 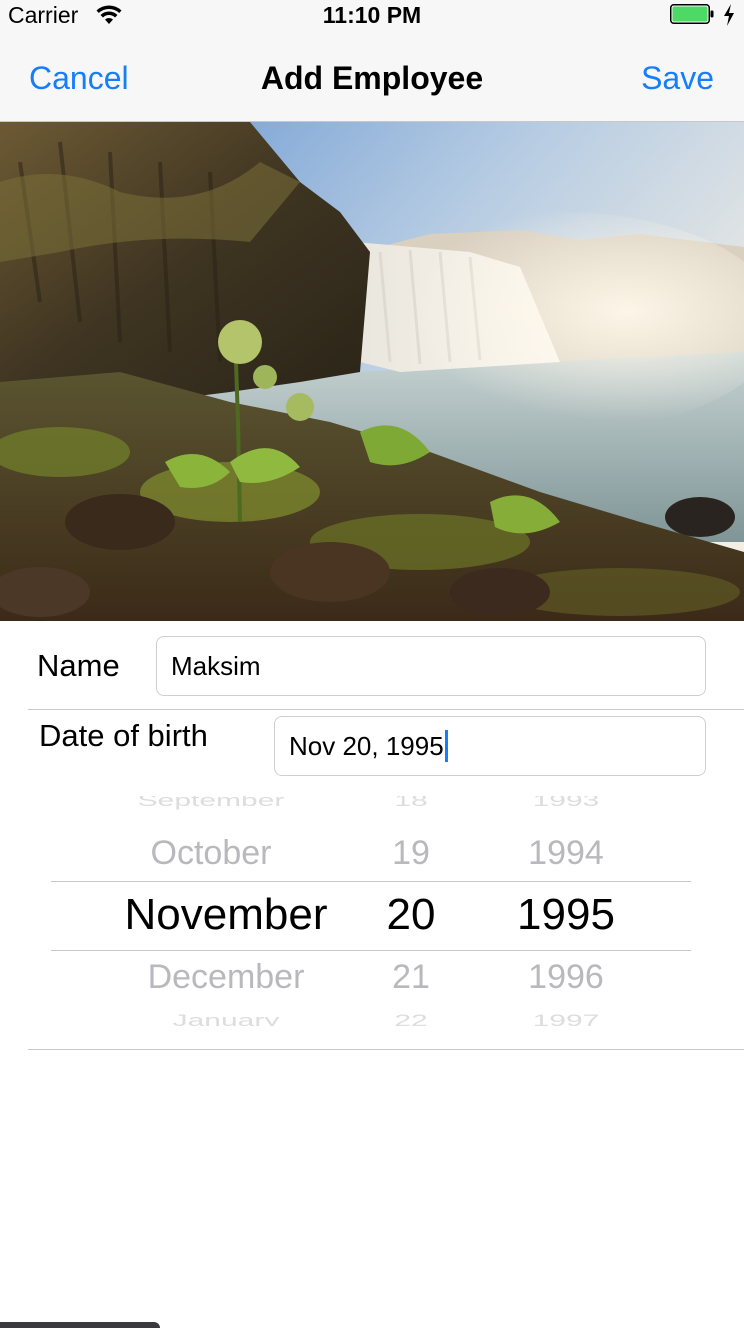 I want to click on picker-year-option: 1997, so click(x=566, y=1019).